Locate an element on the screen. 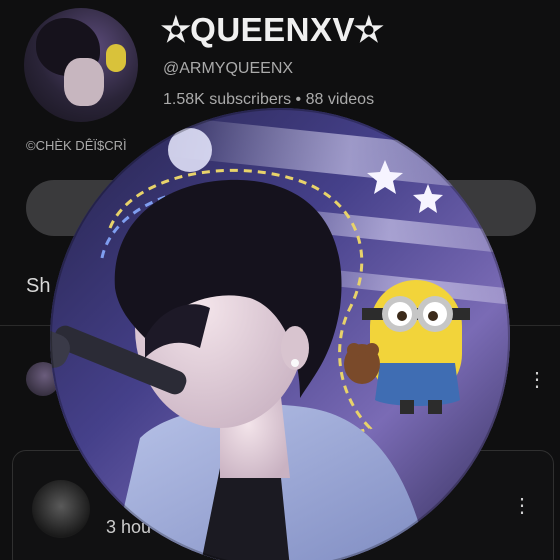 The height and width of the screenshot is (560, 560). channel-description: ©CHÈK DÊÏ$CRÌ is located at coordinates (76, 145).